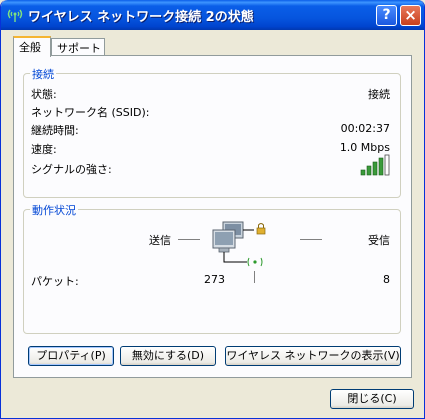 This screenshot has width=425, height=419. Describe the element at coordinates (311, 239) in the screenshot. I see `received-line` at that location.